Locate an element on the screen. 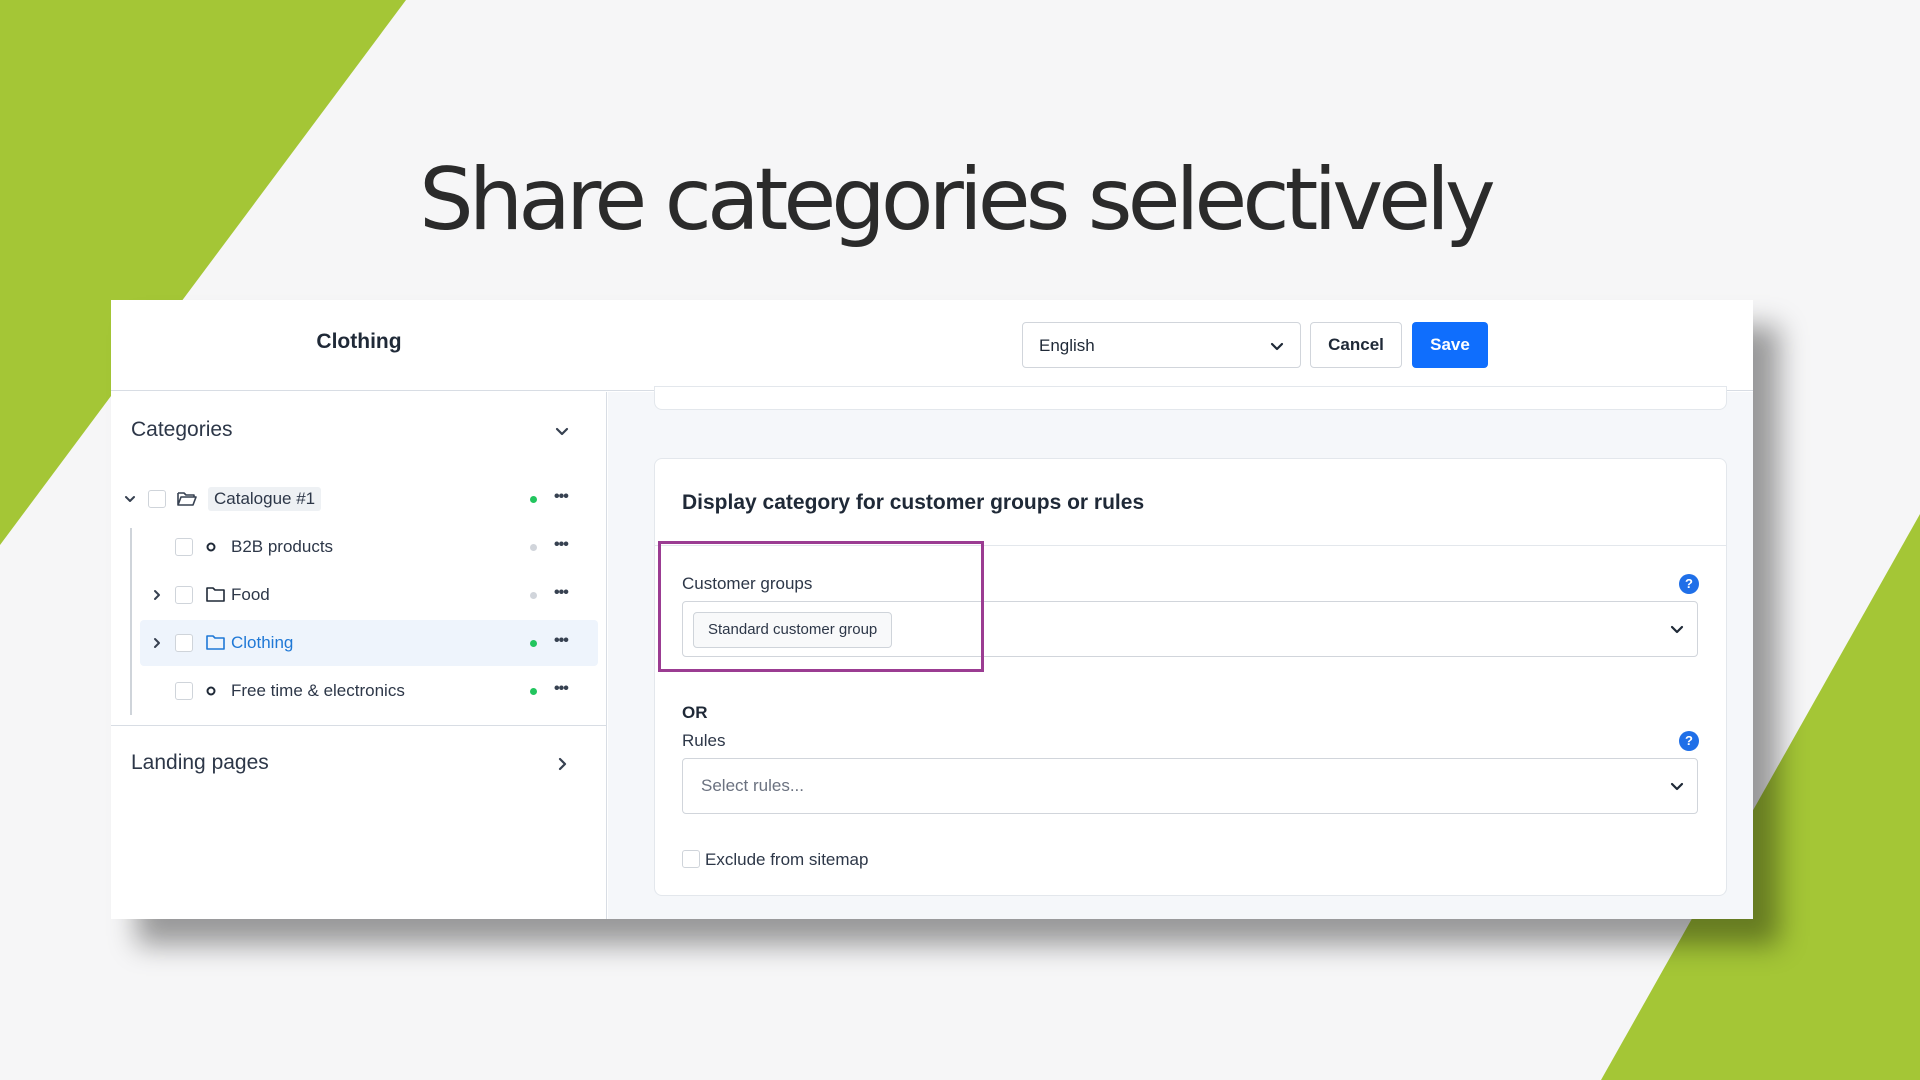 This screenshot has height=1080, width=1920. customer-group-chip: Standard customer group is located at coordinates (793, 630).